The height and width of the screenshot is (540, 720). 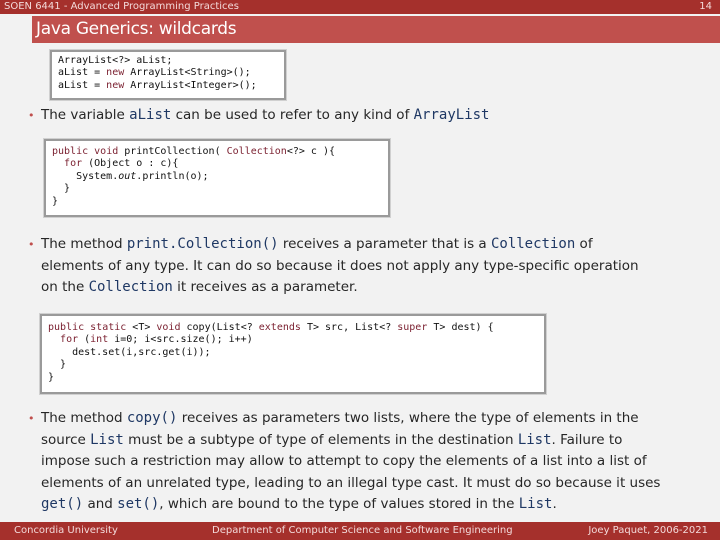 I want to click on title-bar: Java Generics: wildcards, so click(x=376, y=29).